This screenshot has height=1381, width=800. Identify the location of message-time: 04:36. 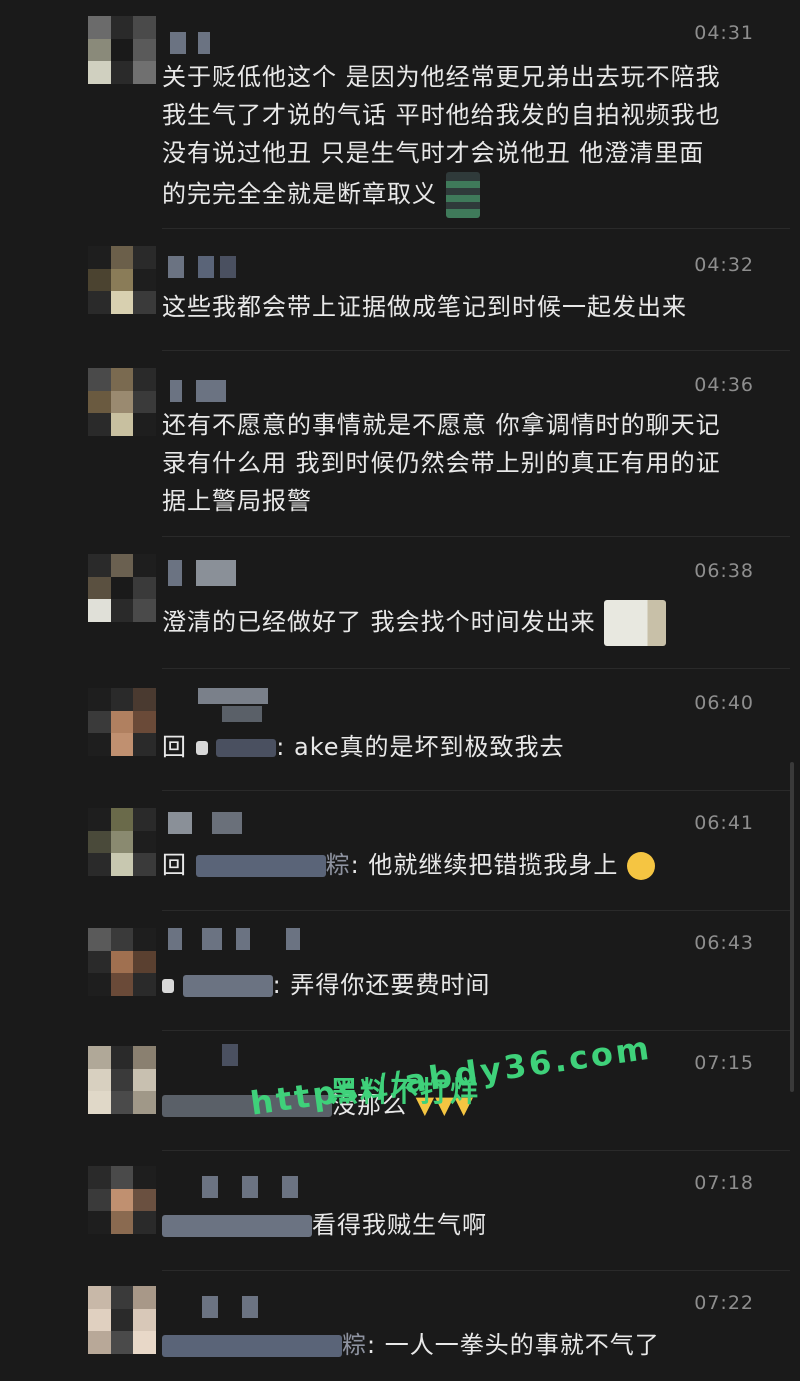
(724, 385).